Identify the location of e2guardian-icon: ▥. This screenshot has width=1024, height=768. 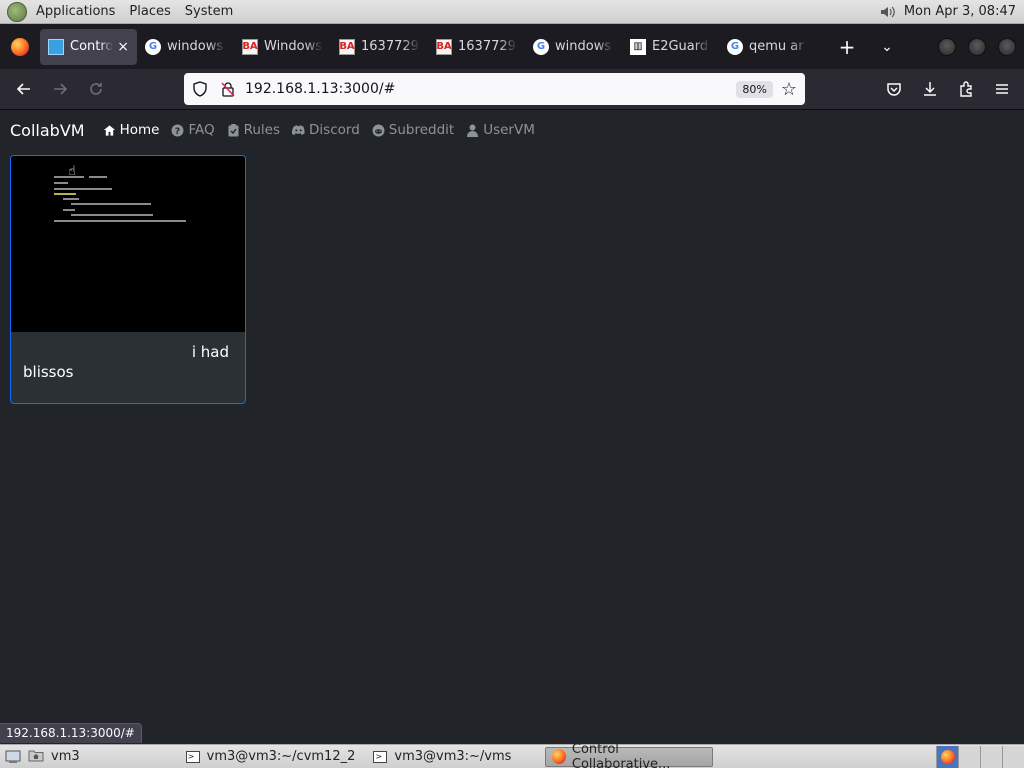
(638, 46).